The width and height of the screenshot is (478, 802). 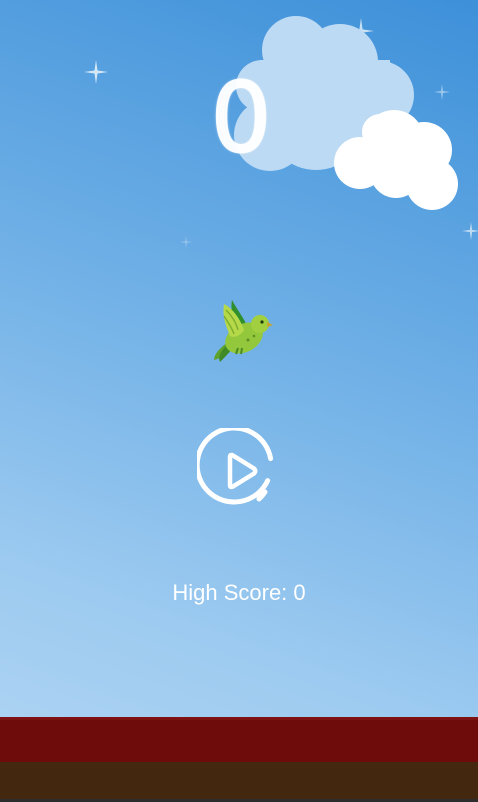 I want to click on ground-soil-layer, so click(x=239, y=780).